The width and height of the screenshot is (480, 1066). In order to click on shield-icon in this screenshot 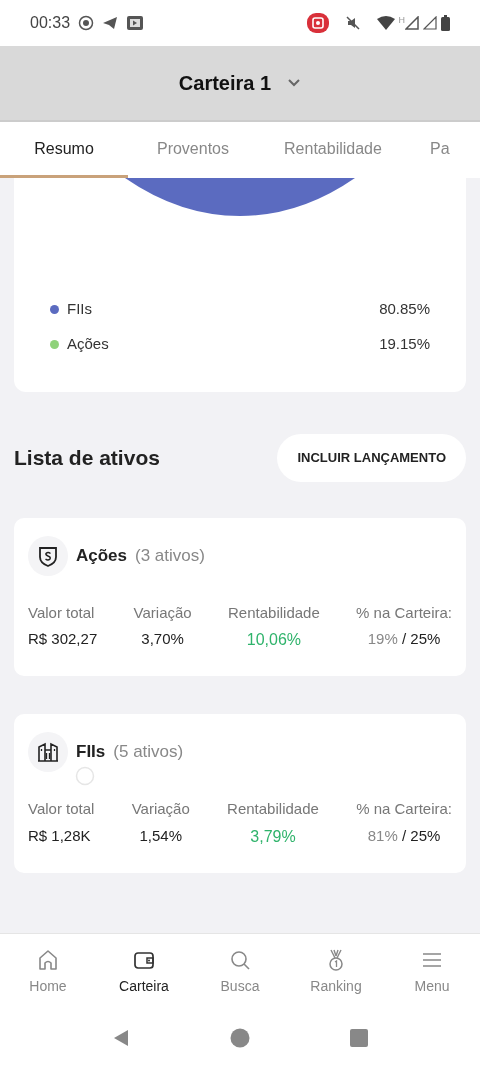, I will do `click(48, 555)`.